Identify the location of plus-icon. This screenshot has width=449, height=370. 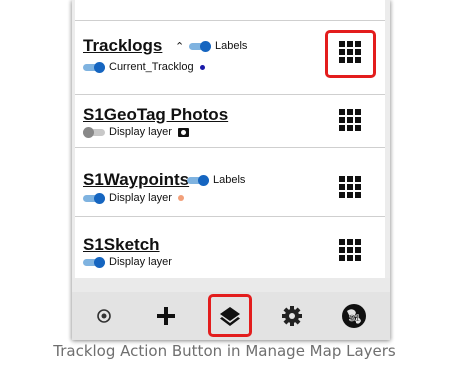
(166, 316).